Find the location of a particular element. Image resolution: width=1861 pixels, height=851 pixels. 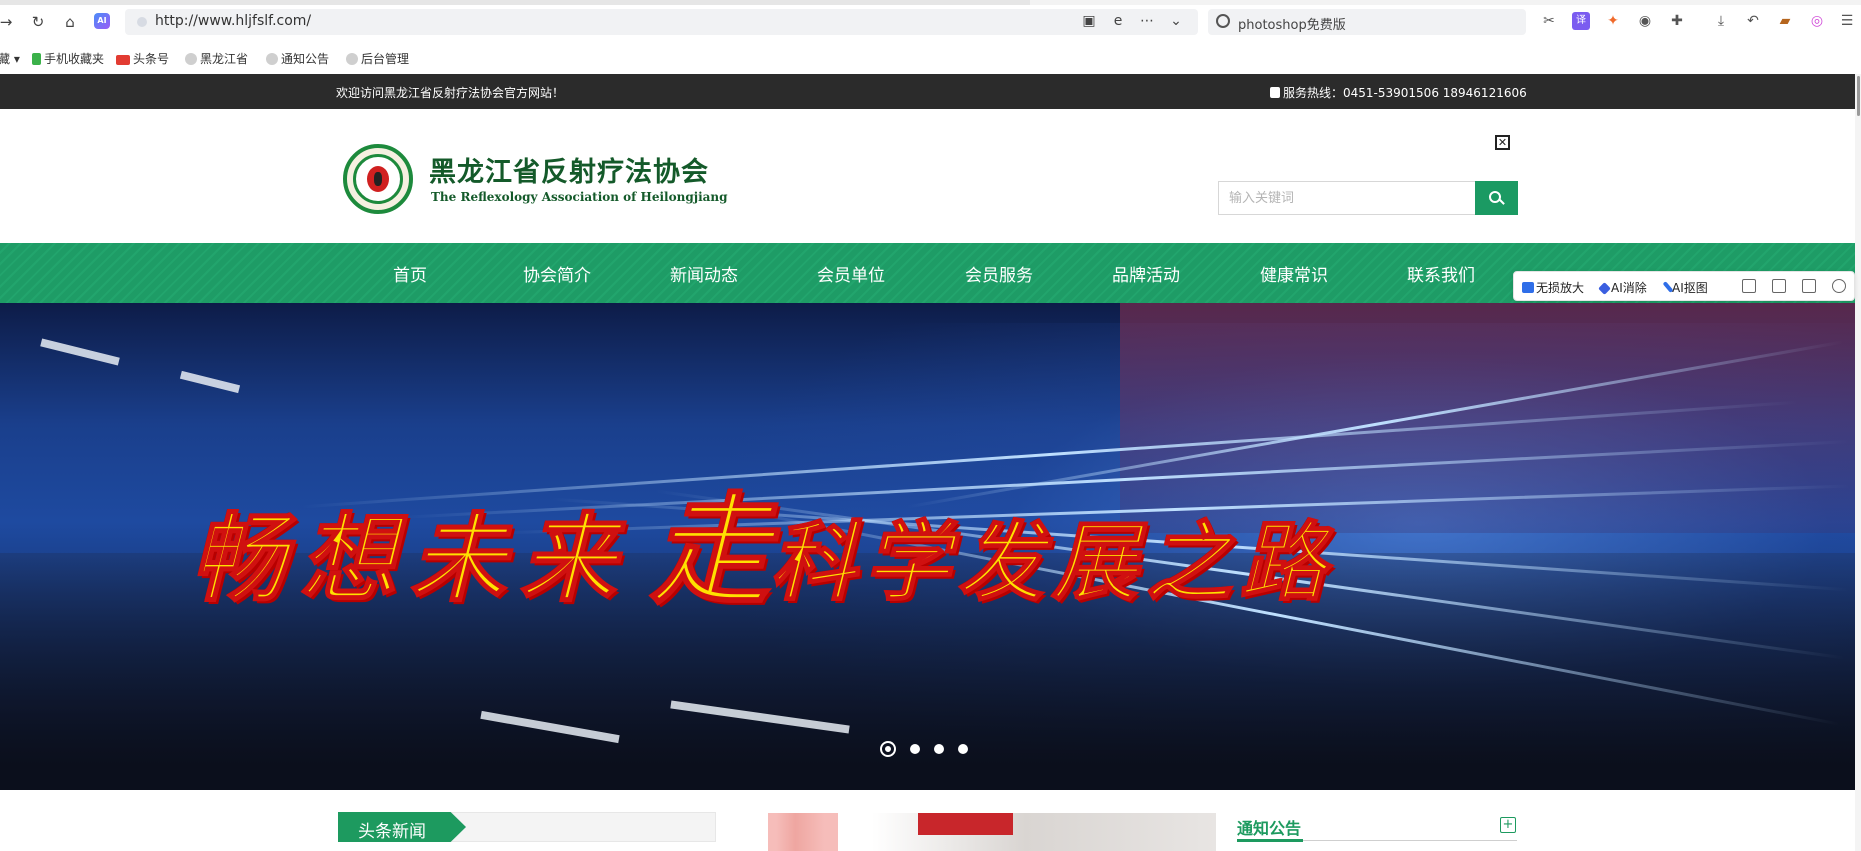

bookmarks-bar: 藏 ▾ 手机收藏夹 头条号 黑龙江省 通知公告 后台管理 is located at coordinates (930, 58).